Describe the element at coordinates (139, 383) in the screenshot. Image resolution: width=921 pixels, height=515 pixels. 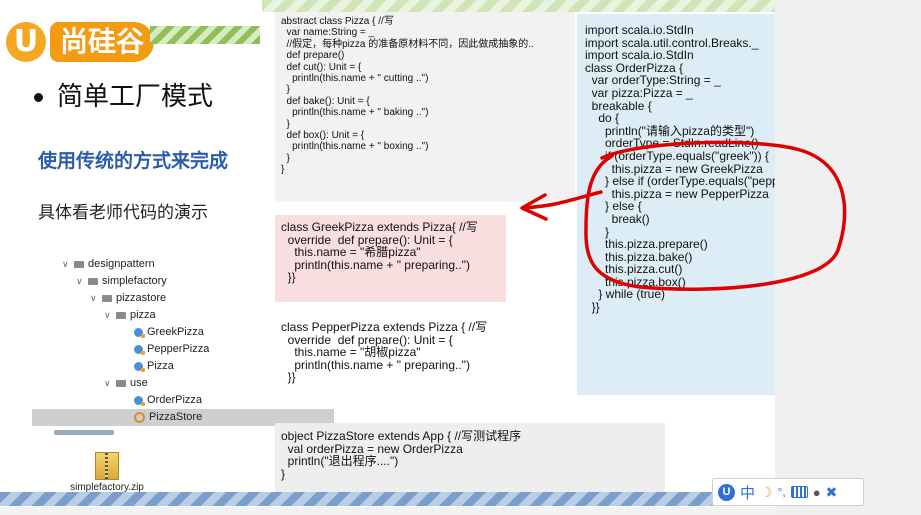
I see `tree-item-label: use` at that location.